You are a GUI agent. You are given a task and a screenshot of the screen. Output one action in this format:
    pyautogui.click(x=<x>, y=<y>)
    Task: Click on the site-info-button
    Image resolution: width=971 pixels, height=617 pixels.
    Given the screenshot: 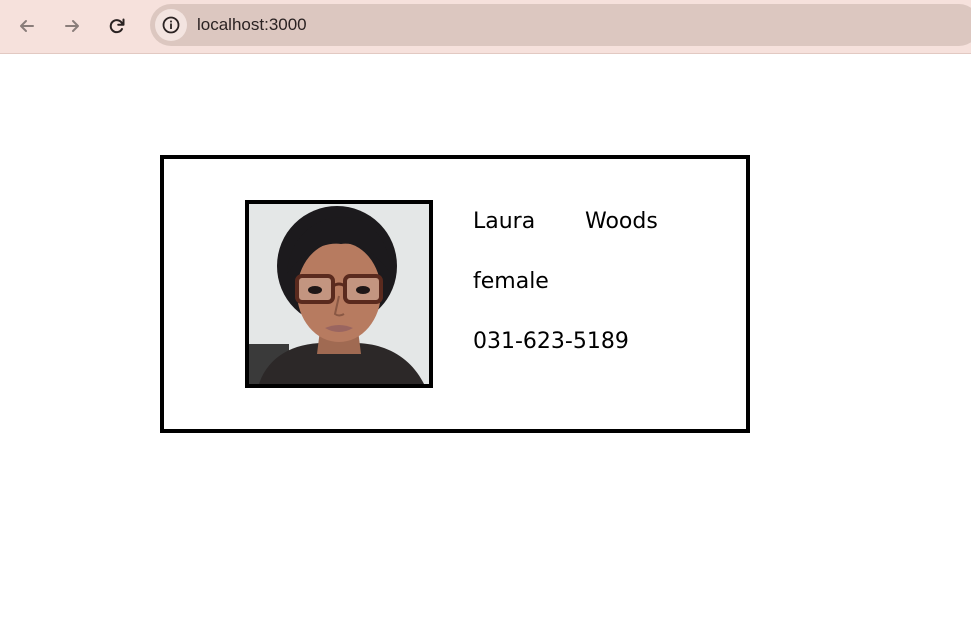 What is the action you would take?
    pyautogui.click(x=171, y=25)
    